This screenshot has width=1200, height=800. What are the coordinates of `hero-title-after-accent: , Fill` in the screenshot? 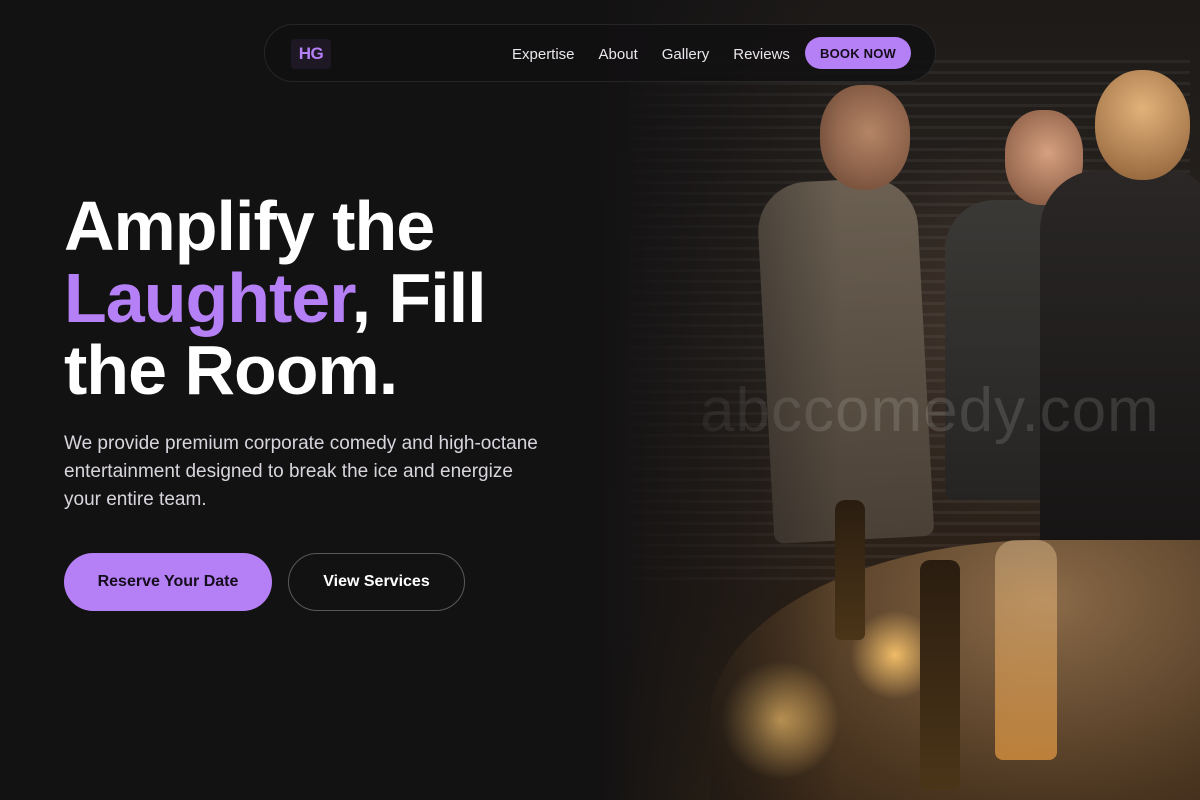 It's located at (419, 298).